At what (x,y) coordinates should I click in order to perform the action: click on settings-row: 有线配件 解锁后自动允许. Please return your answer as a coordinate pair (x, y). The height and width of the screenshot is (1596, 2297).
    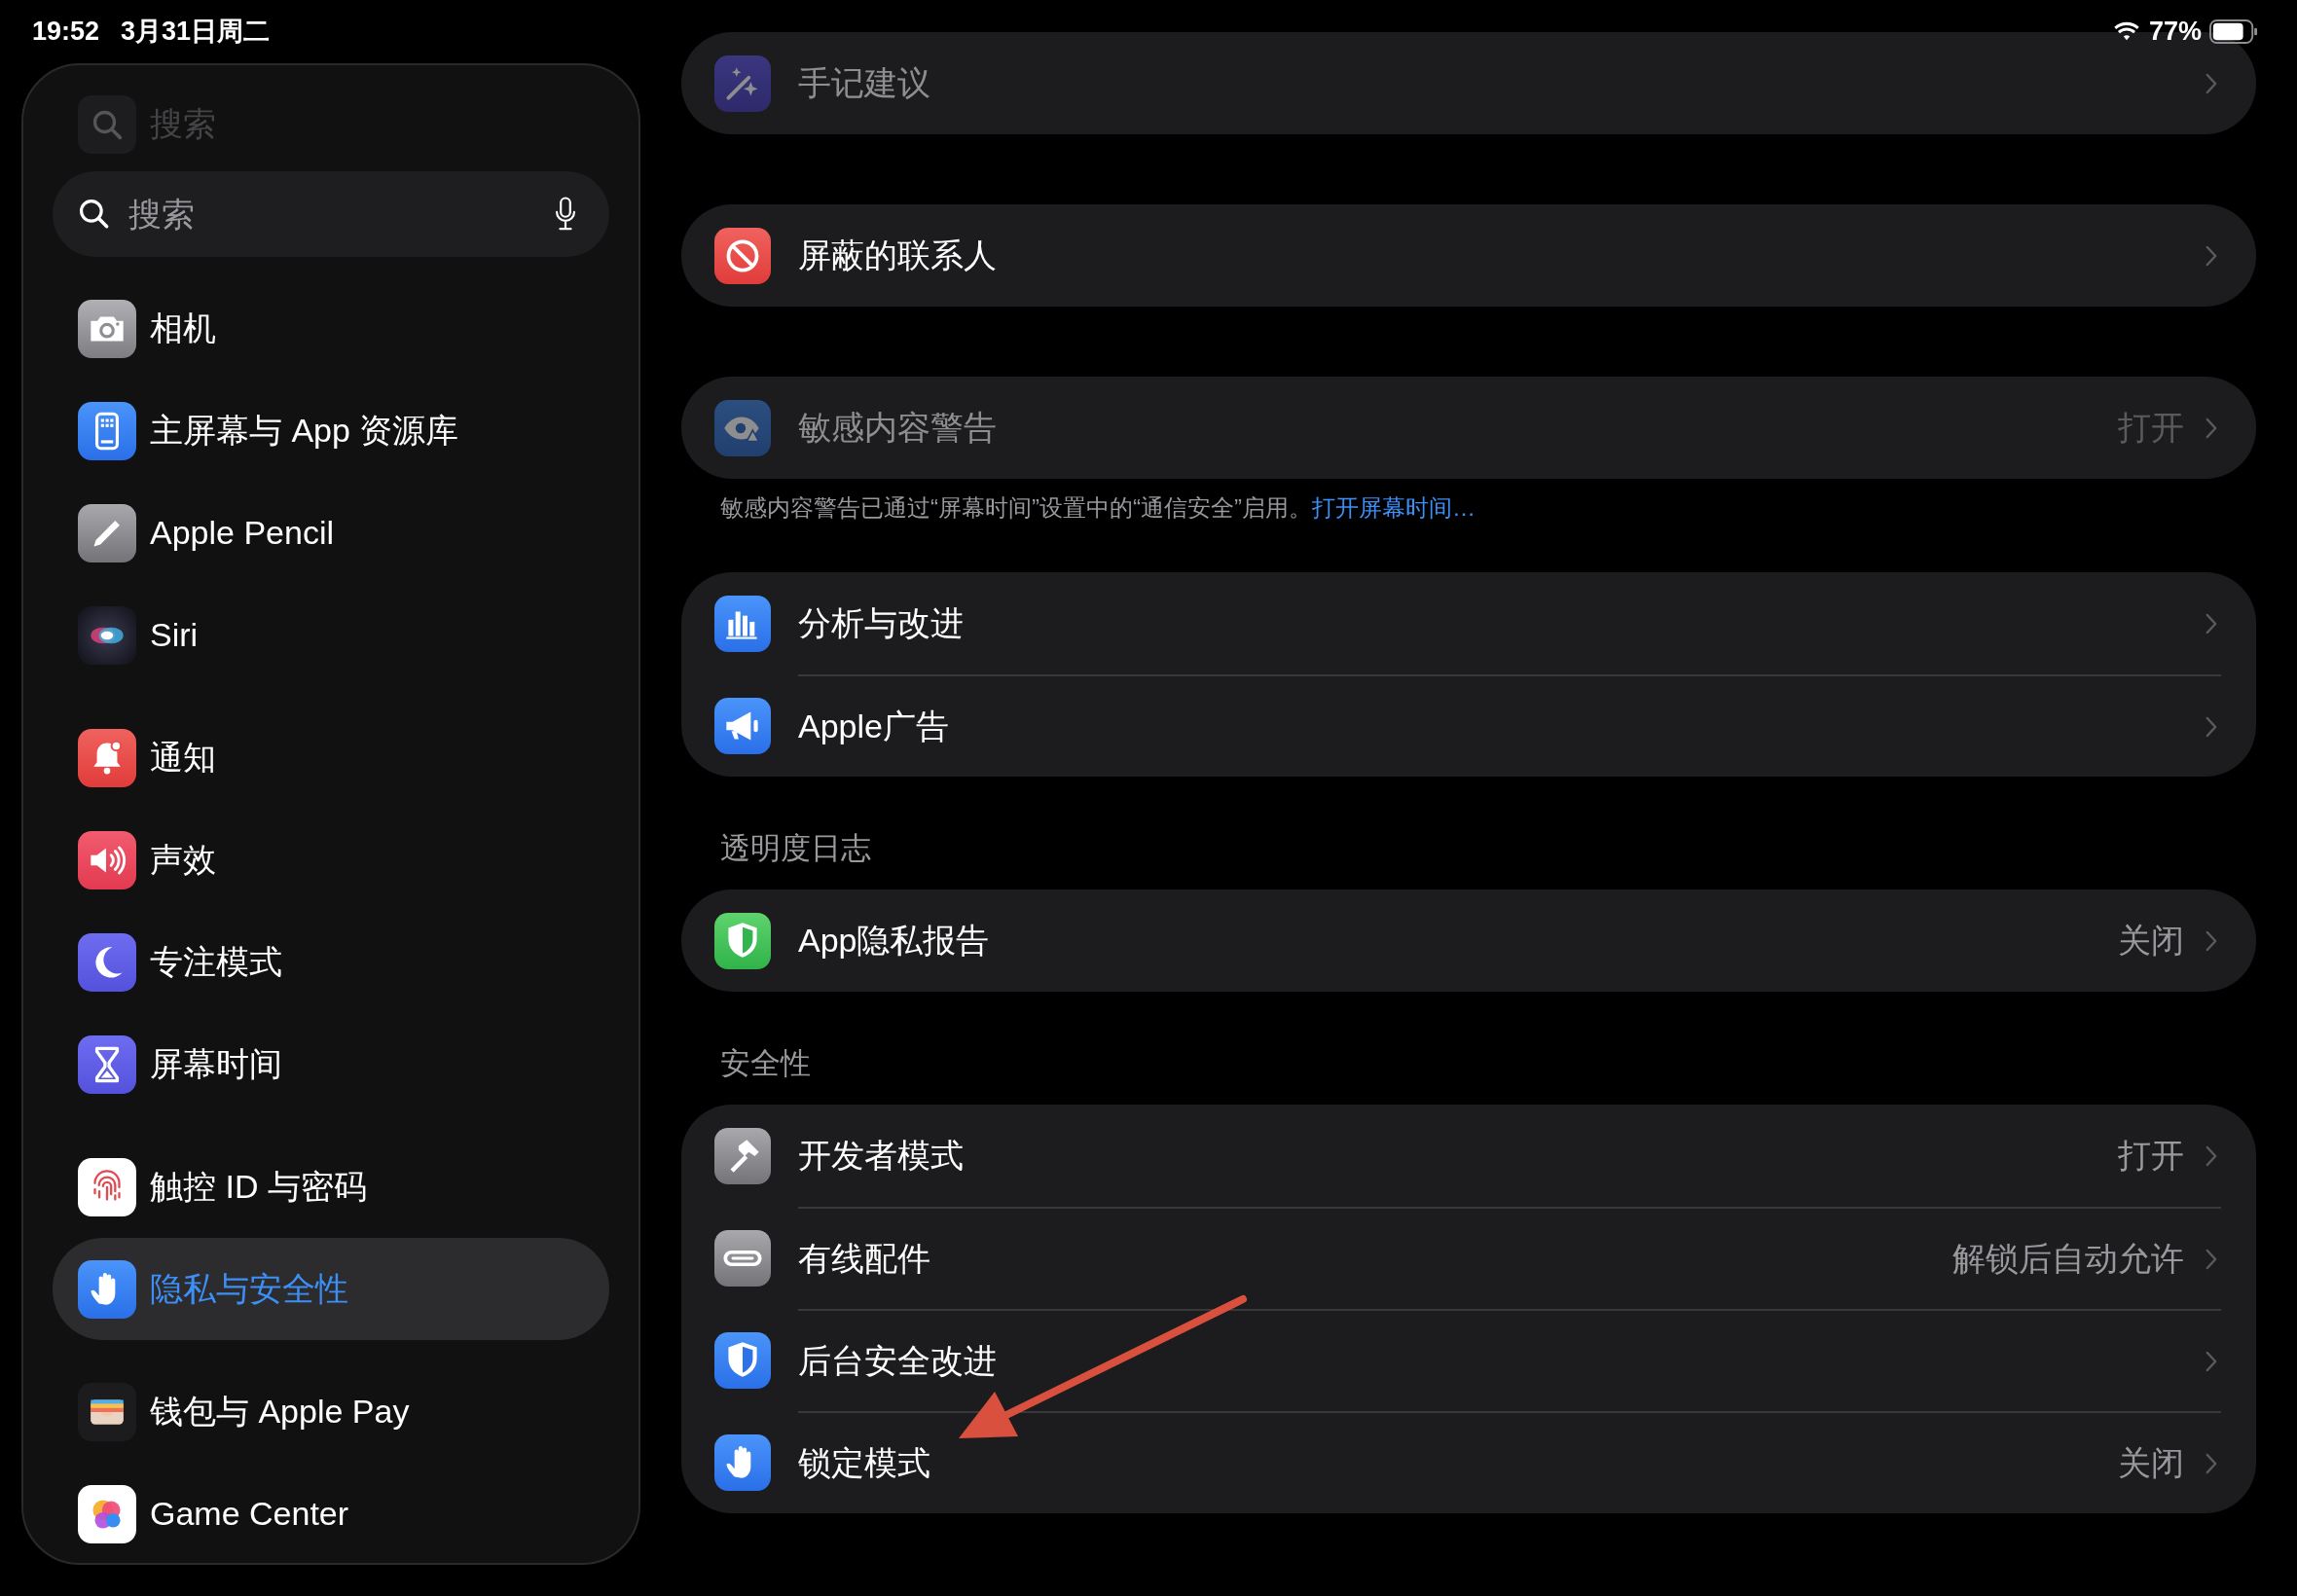
    Looking at the image, I should click on (1468, 1258).